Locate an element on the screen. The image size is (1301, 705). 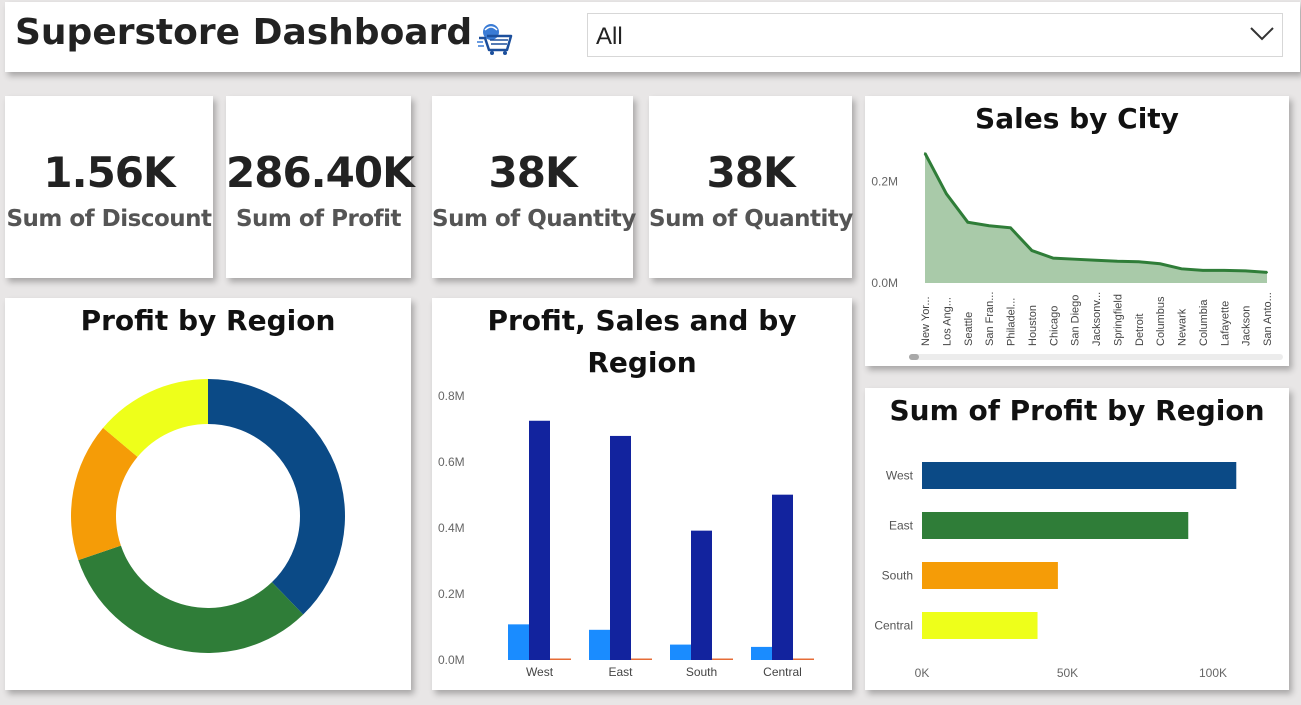
bar-west-series3 is located at coordinates (560, 659).